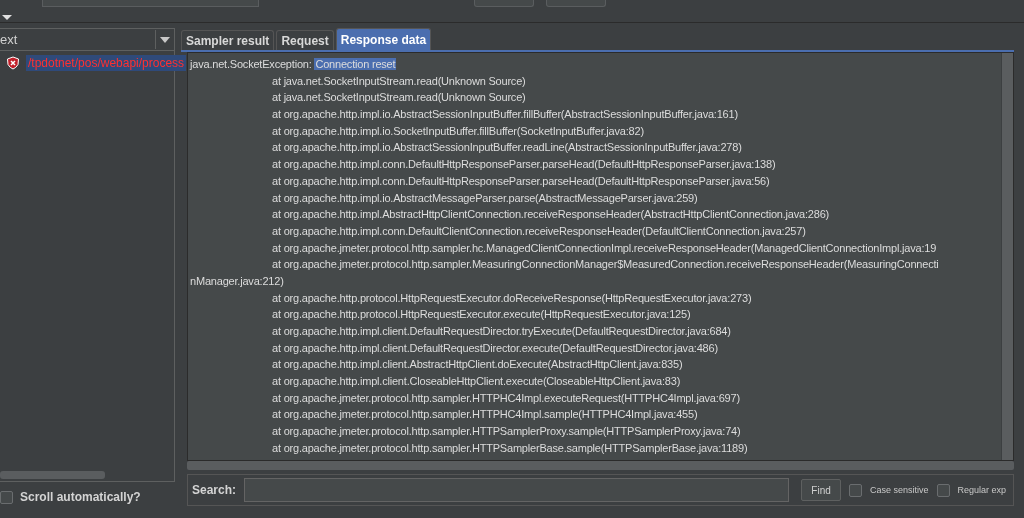 The width and height of the screenshot is (1024, 518). Describe the element at coordinates (237, 280) in the screenshot. I see `stack-trace-line: nManager.java:212)` at that location.